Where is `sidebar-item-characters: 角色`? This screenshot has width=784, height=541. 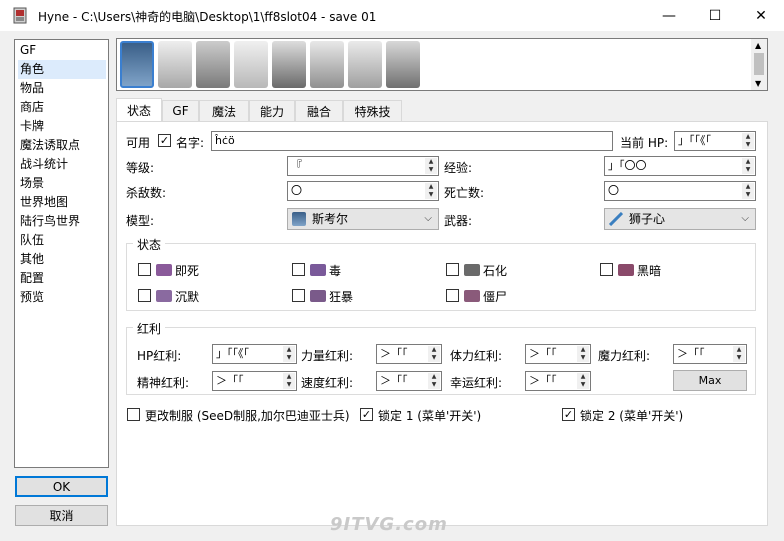 sidebar-item-characters: 角色 is located at coordinates (62, 69).